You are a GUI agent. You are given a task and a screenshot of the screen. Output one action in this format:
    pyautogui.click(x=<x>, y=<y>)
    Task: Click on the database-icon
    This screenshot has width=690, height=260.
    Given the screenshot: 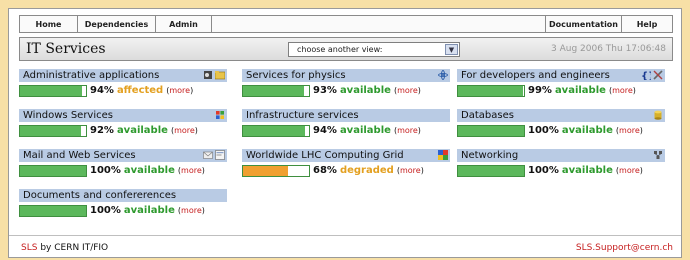 What is the action you would take?
    pyautogui.click(x=658, y=115)
    